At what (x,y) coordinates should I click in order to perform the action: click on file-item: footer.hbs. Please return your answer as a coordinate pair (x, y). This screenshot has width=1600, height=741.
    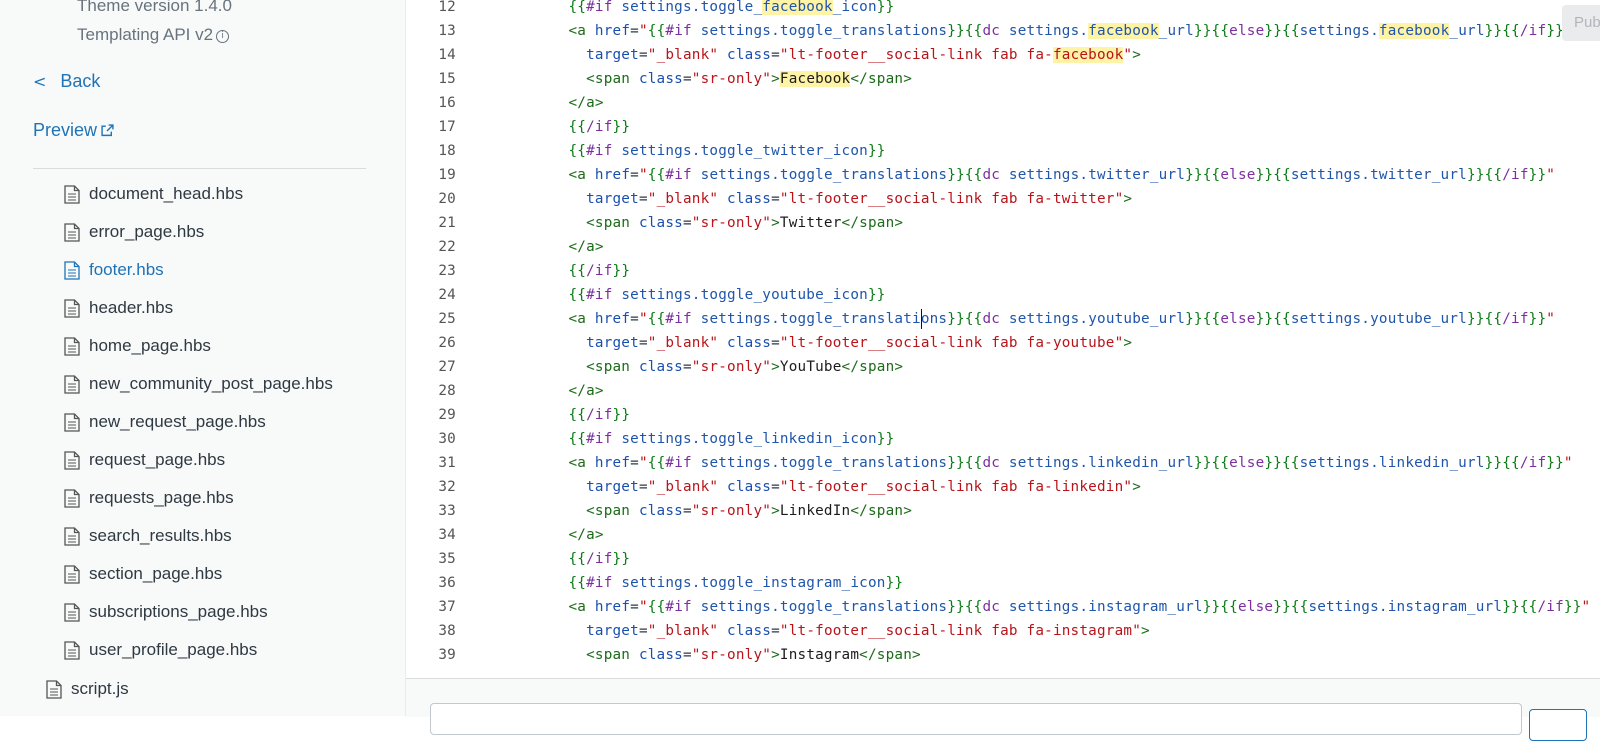
    Looking at the image, I should click on (114, 270).